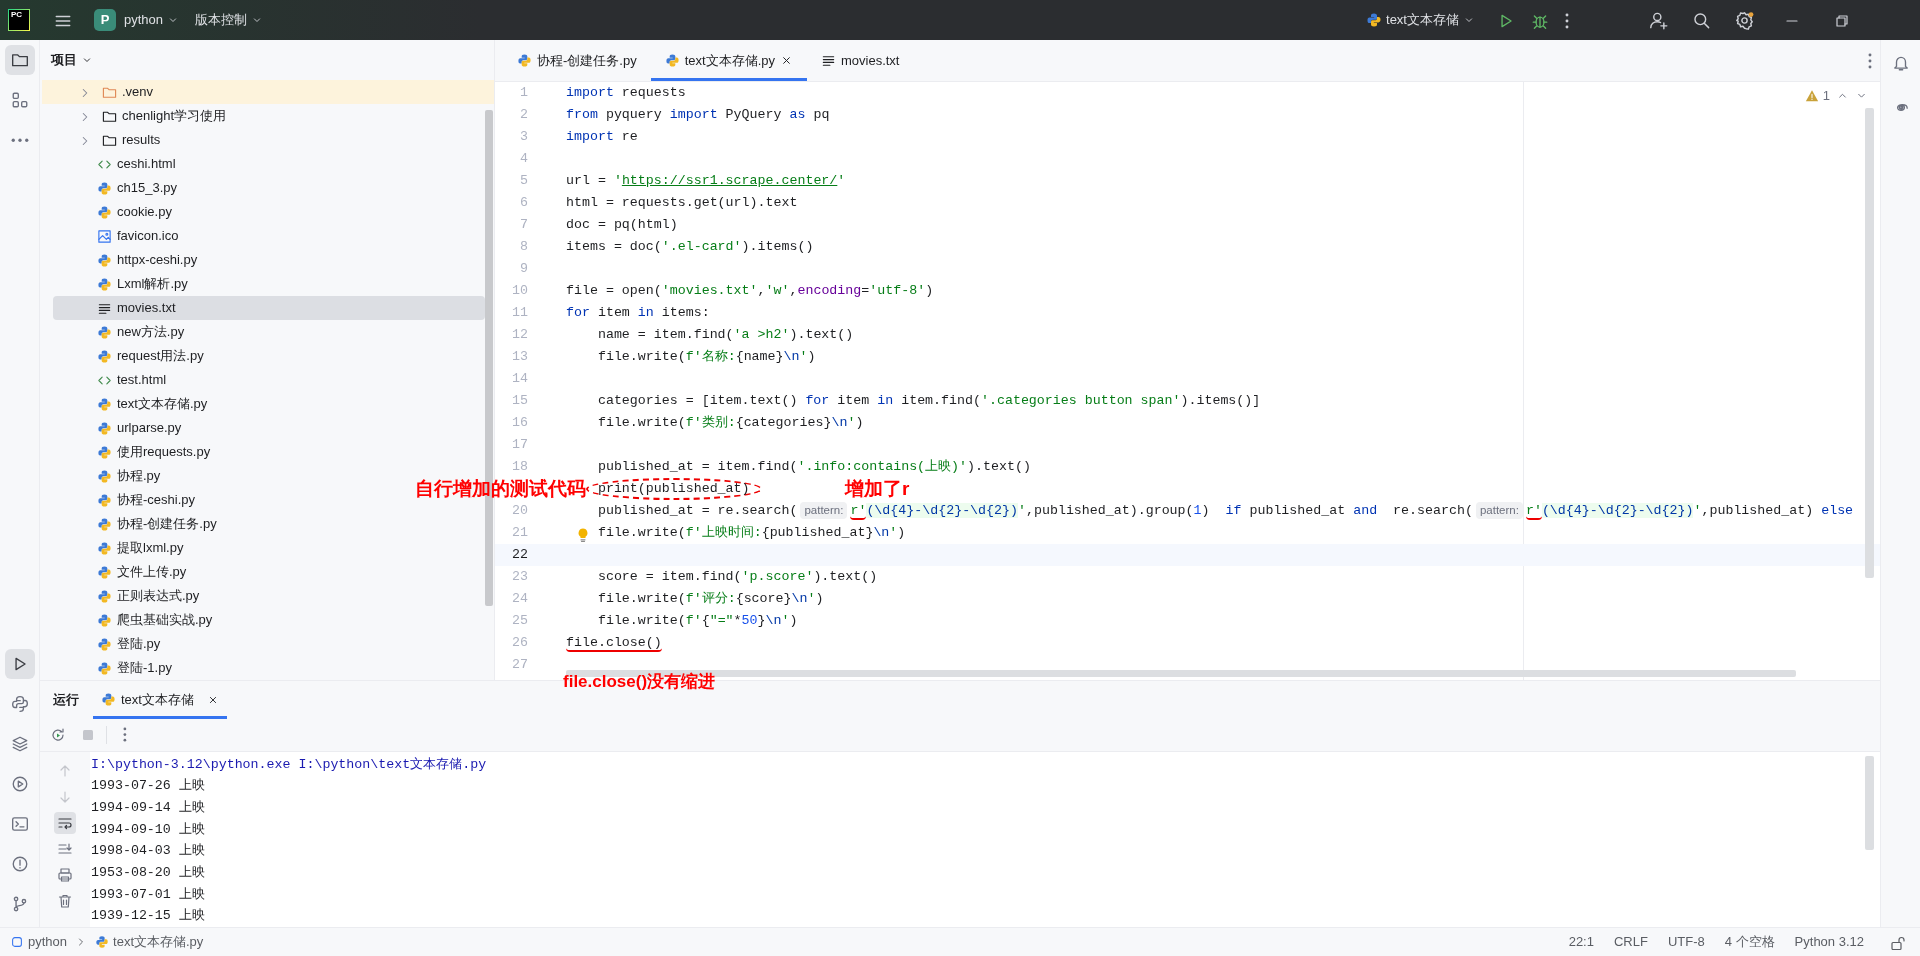  Describe the element at coordinates (107, 668) in the screenshot. I see `tree-item: 登陆-1.py` at that location.